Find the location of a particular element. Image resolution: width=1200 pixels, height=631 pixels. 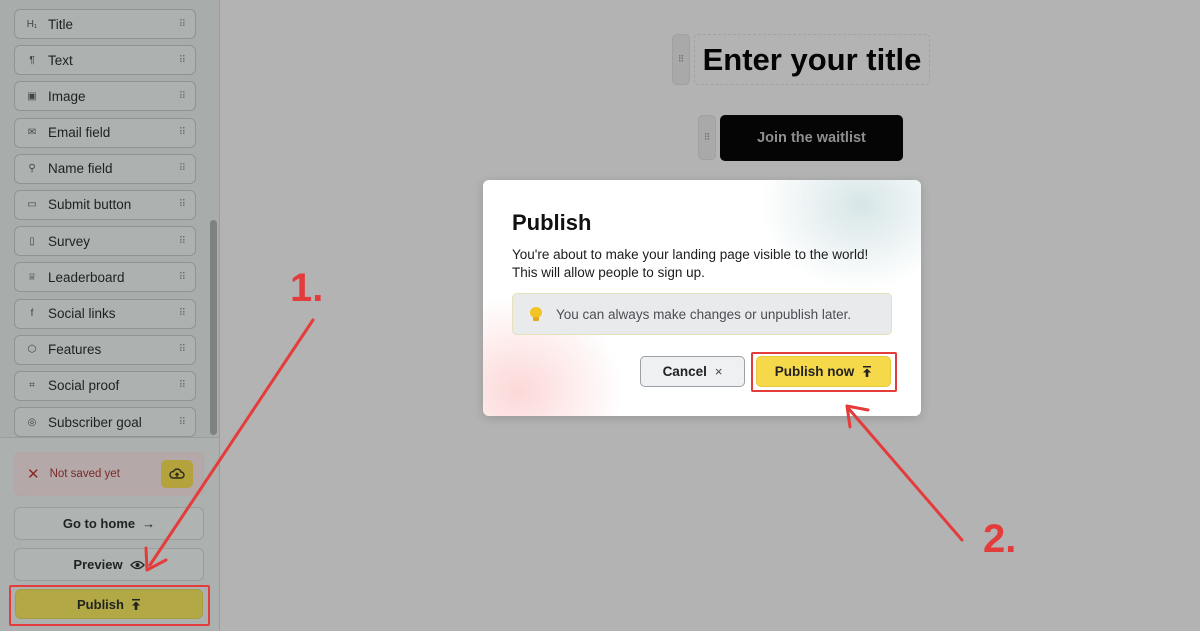

step-2-arrow is located at coordinates (905, 474).